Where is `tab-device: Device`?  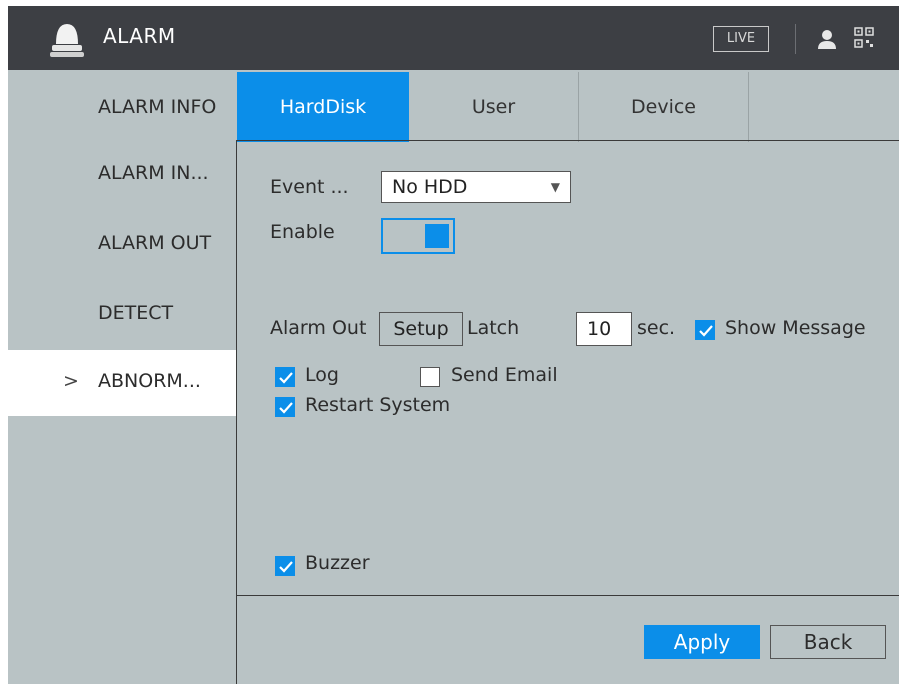
tab-device: Device is located at coordinates (664, 107).